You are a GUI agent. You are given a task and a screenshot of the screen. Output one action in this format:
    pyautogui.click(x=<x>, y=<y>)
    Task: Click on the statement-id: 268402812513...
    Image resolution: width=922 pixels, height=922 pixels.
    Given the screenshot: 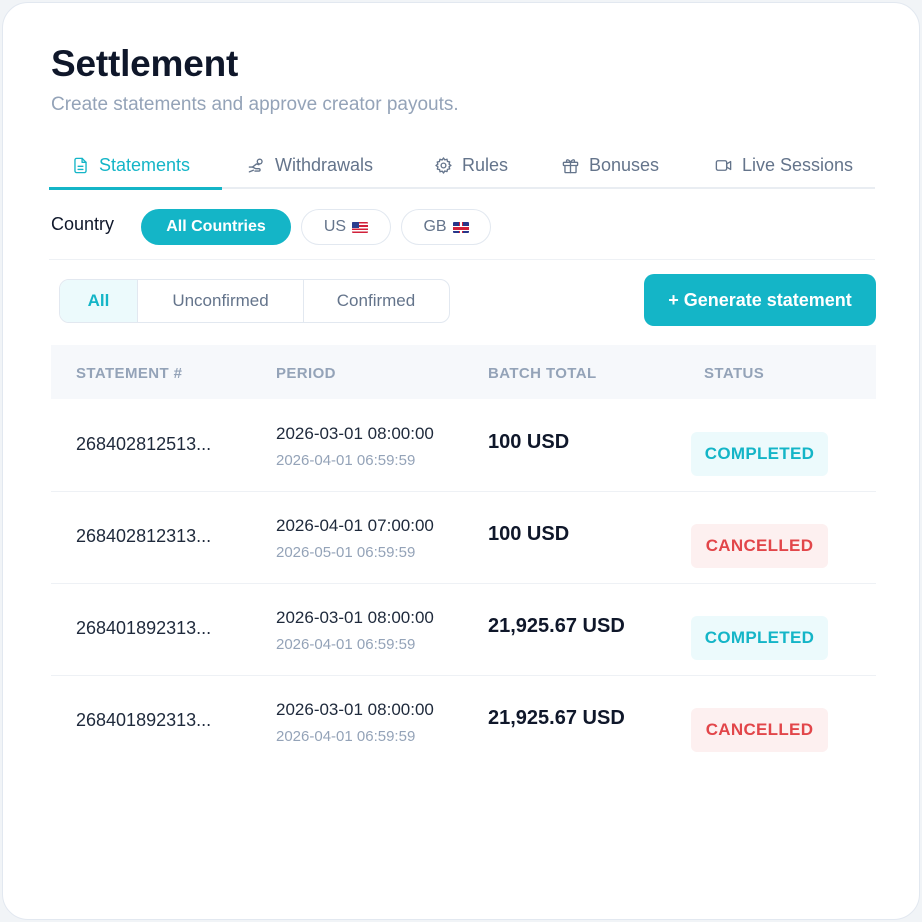 What is the action you would take?
    pyautogui.click(x=143, y=444)
    